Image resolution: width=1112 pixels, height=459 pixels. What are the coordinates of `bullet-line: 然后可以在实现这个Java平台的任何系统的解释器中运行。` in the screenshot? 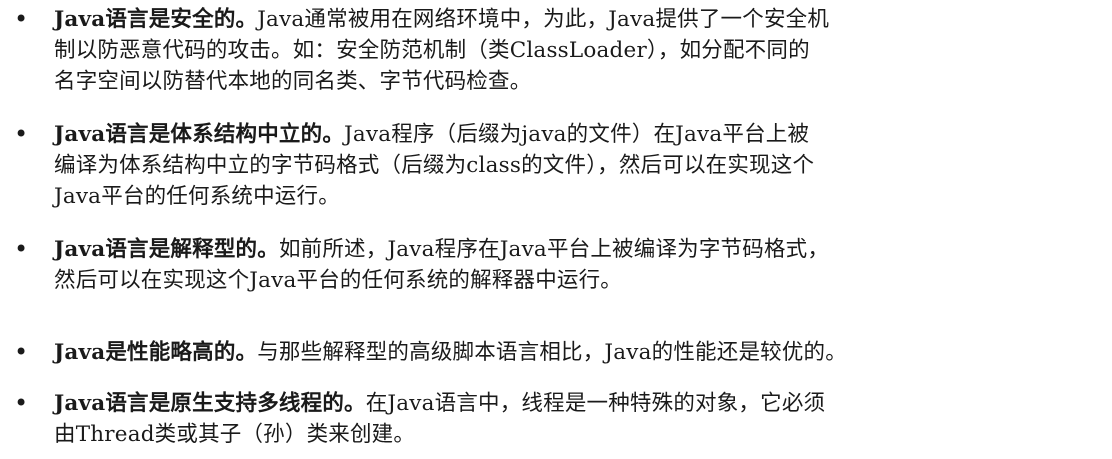 It's located at (338, 280).